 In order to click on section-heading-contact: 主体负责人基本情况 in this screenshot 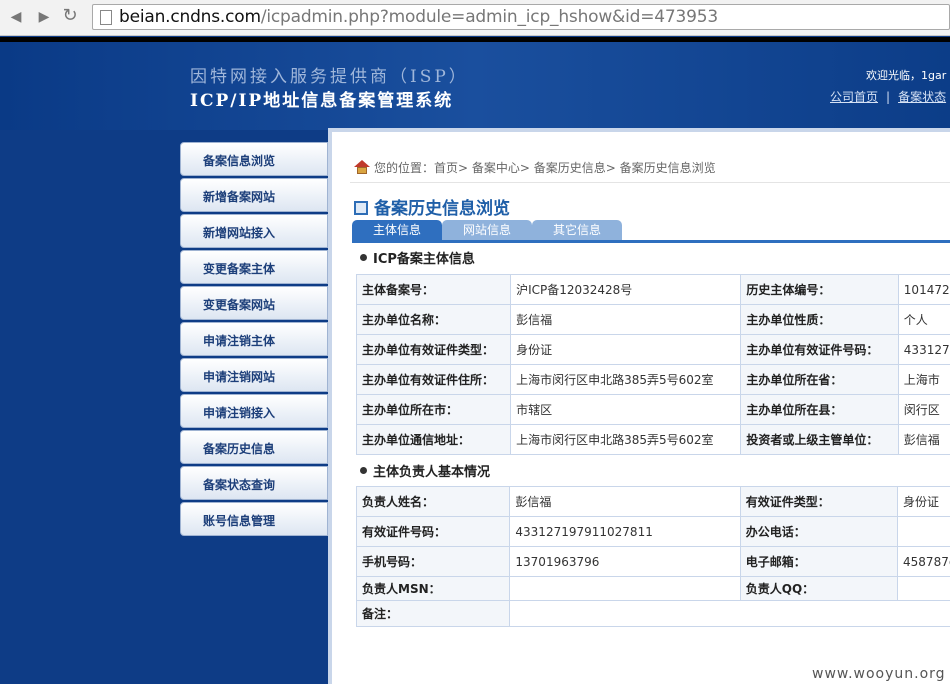, I will do `click(425, 470)`.